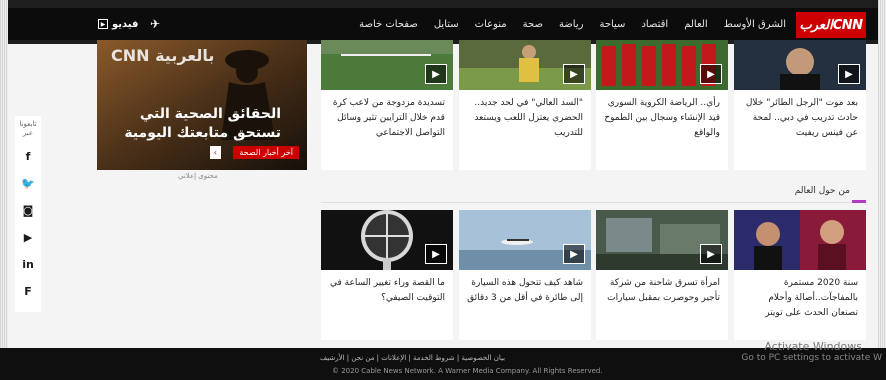 Image resolution: width=886 pixels, height=380 pixels. Describe the element at coordinates (882, 190) in the screenshot. I see `right-frame` at that location.